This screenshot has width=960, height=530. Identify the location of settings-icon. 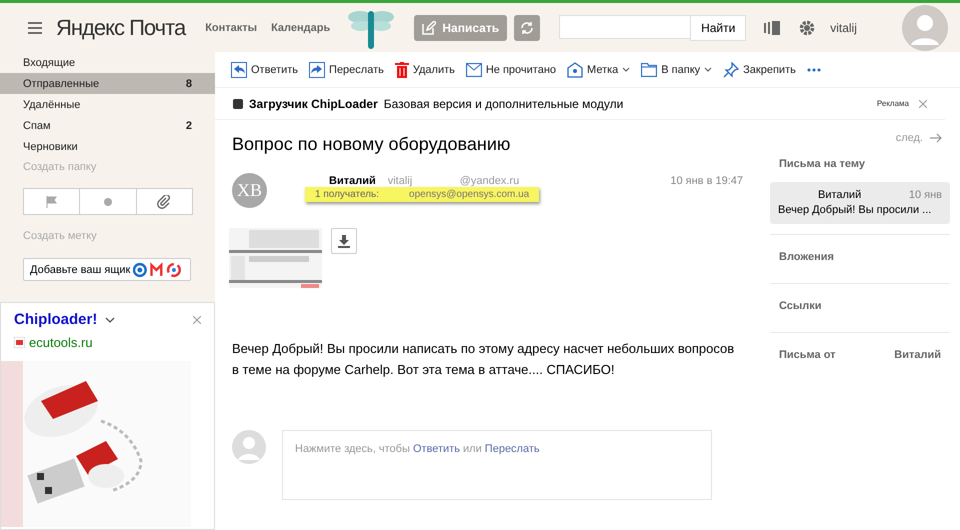
(807, 27).